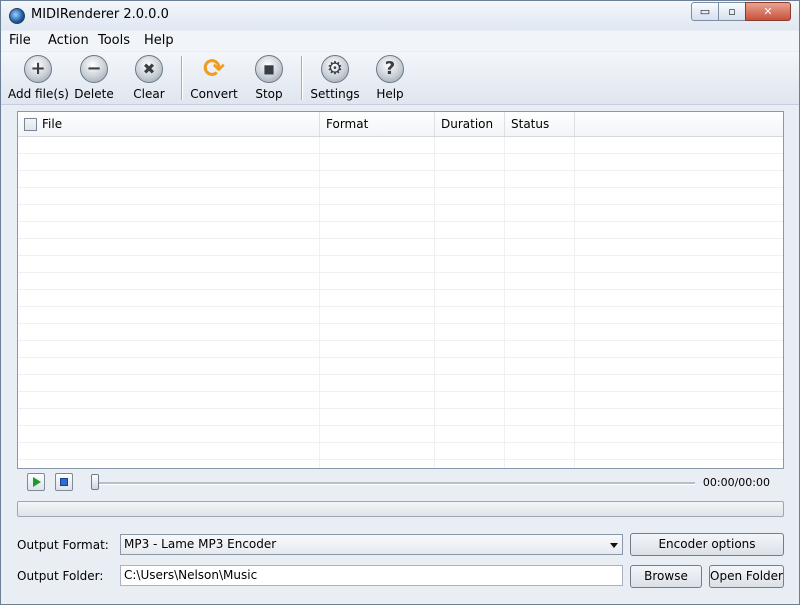 The height and width of the screenshot is (605, 800). What do you see at coordinates (94, 94) in the screenshot?
I see `delete-label: Delete` at bounding box center [94, 94].